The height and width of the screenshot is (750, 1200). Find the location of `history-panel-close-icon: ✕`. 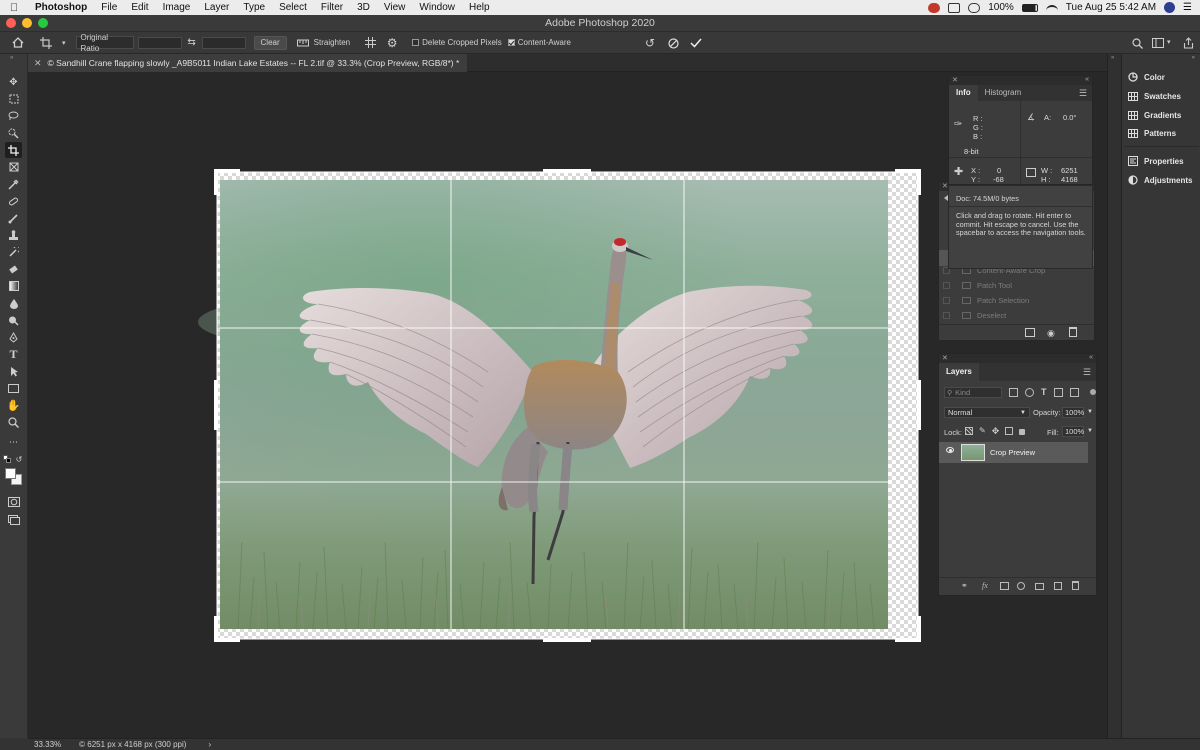

history-panel-close-icon: ✕ is located at coordinates (945, 186).